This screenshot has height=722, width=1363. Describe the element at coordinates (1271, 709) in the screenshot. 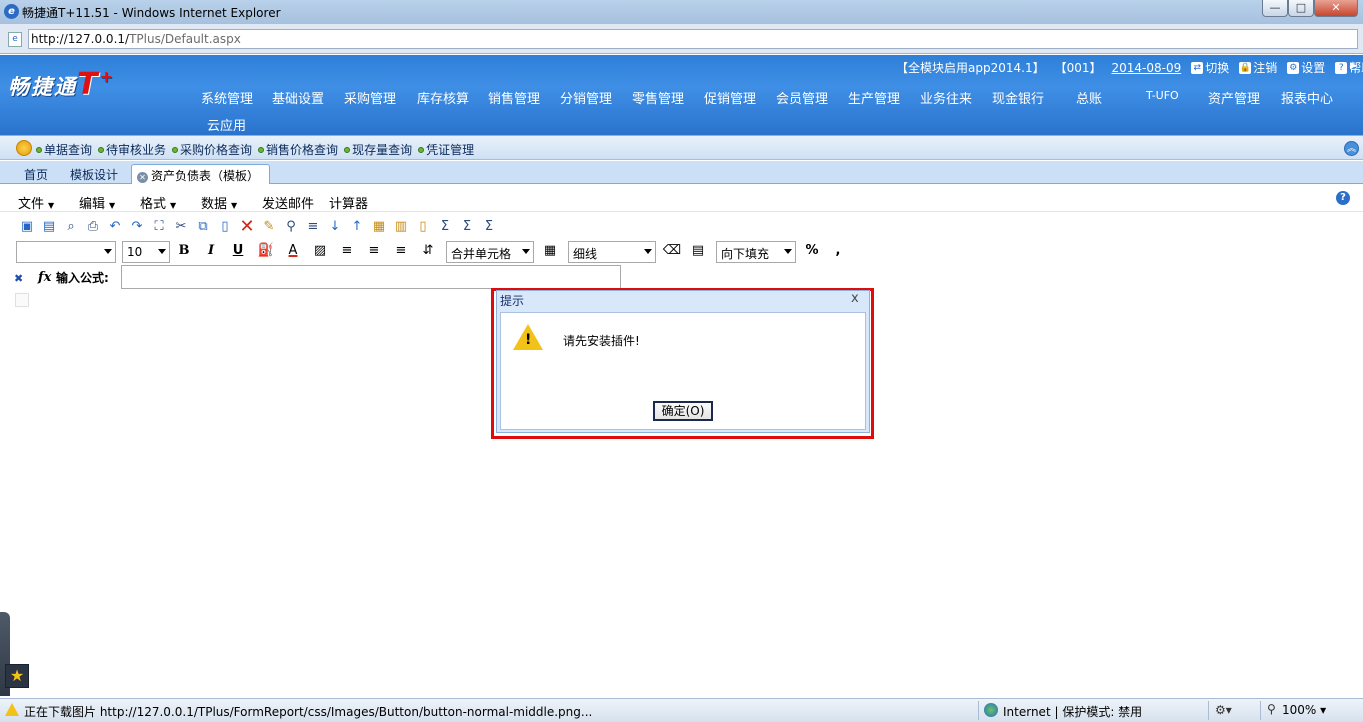

I see `zoom-icon: ⚲` at that location.